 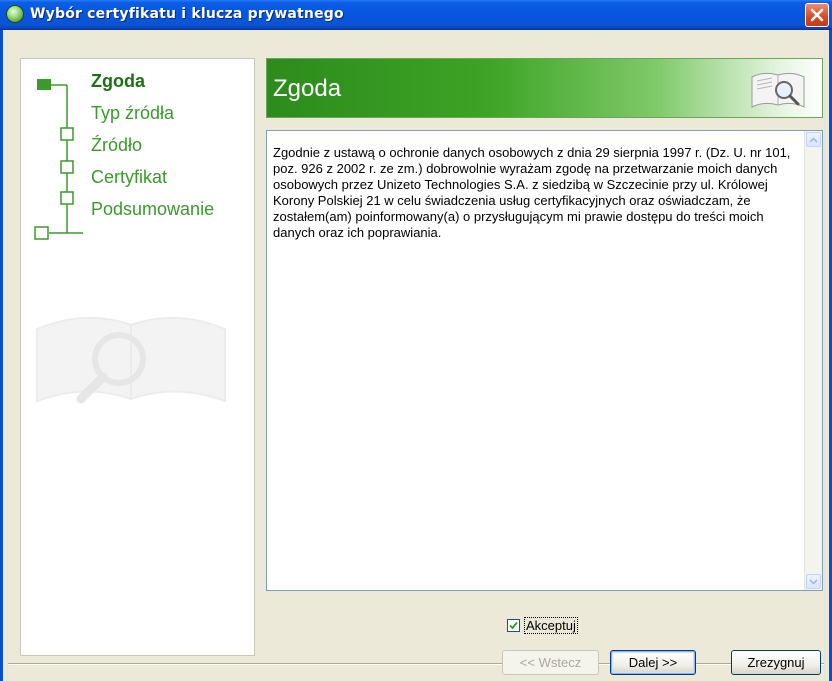 What do you see at coordinates (15, 14) in the screenshot?
I see `app-icon` at bounding box center [15, 14].